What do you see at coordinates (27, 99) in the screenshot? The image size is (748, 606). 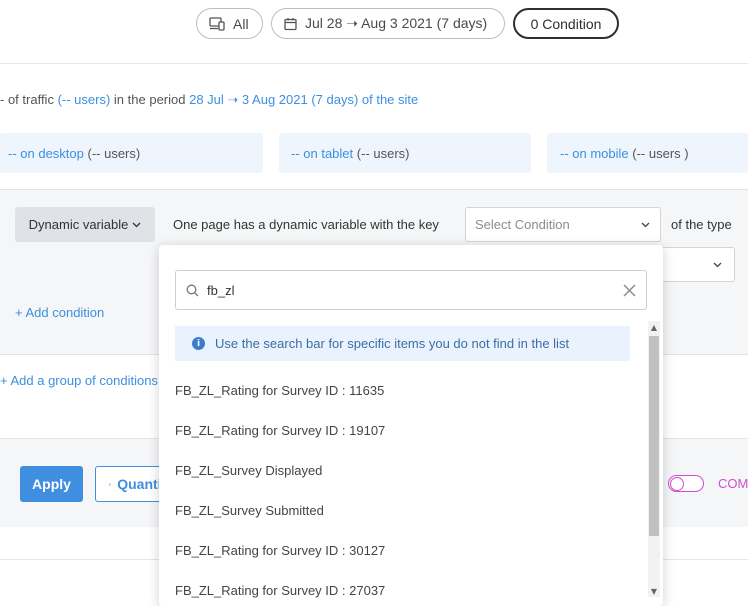 I see `traffic-prefix: - of traffic` at bounding box center [27, 99].